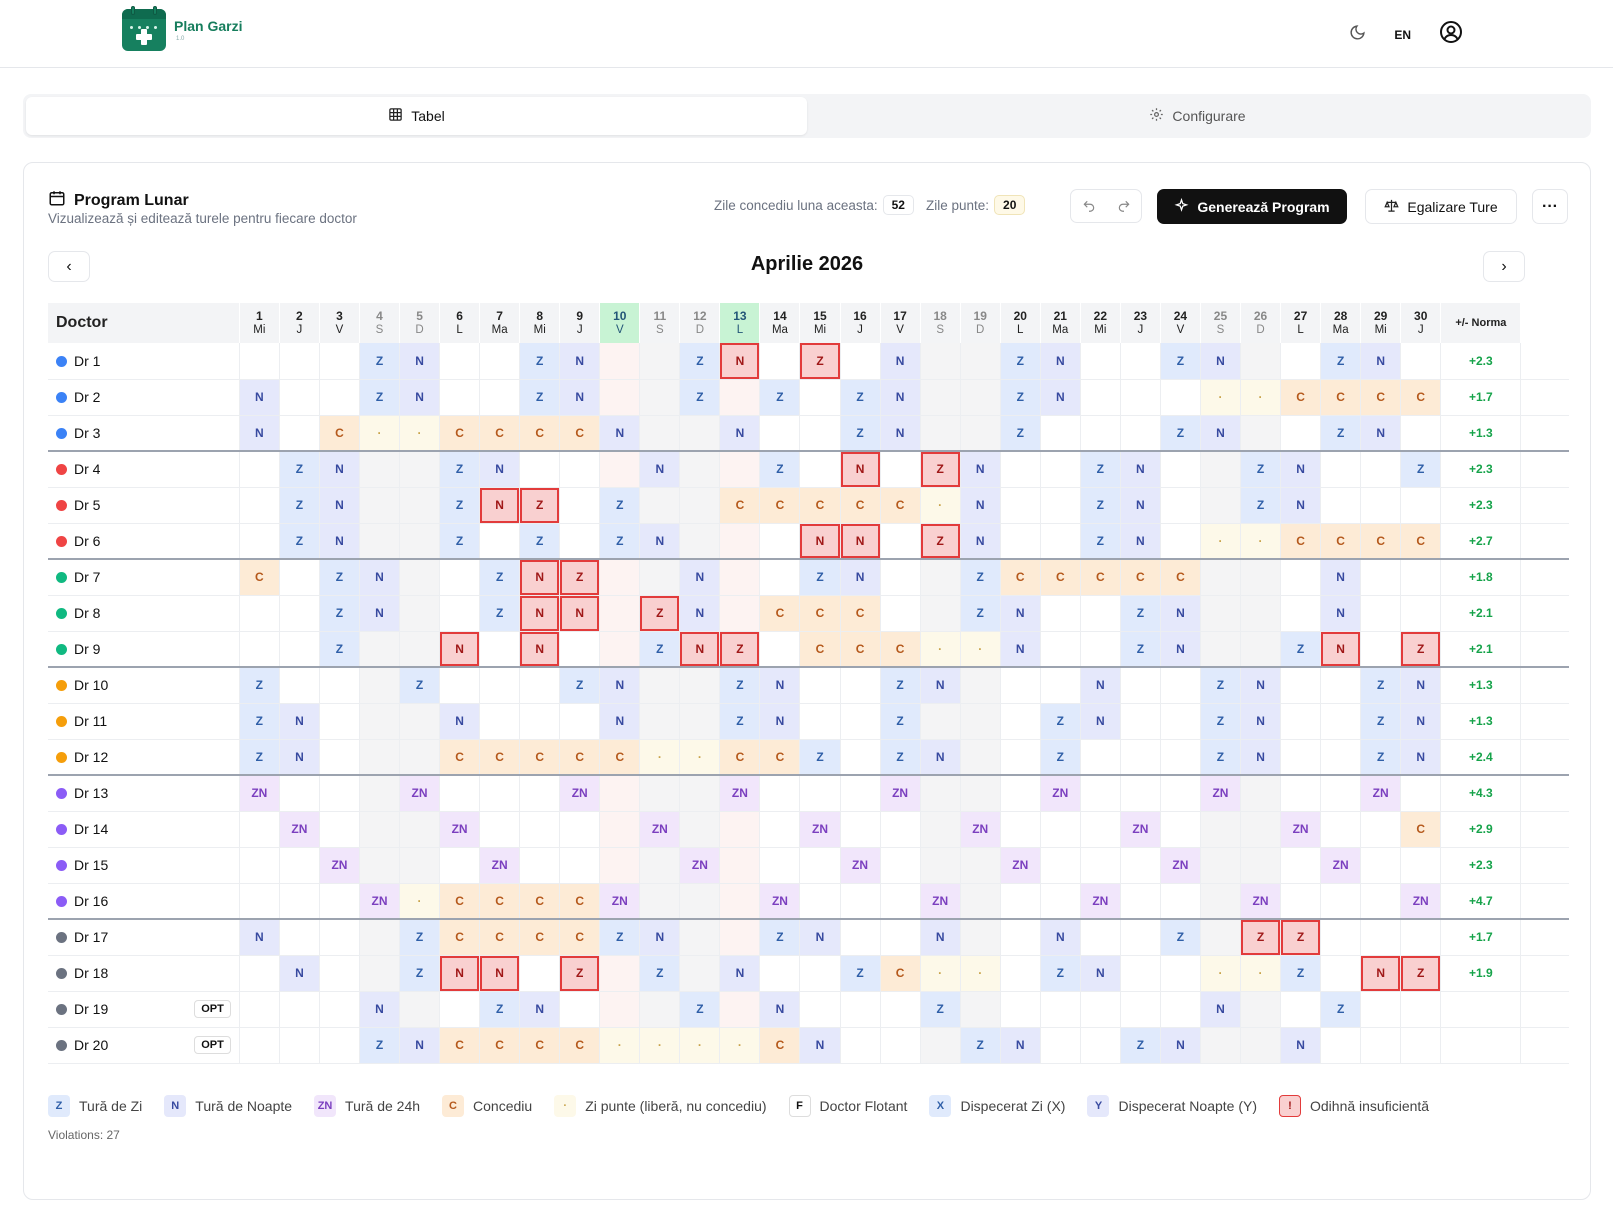 This screenshot has height=1213, width=1613. I want to click on user-avatar-icon, so click(1451, 34).